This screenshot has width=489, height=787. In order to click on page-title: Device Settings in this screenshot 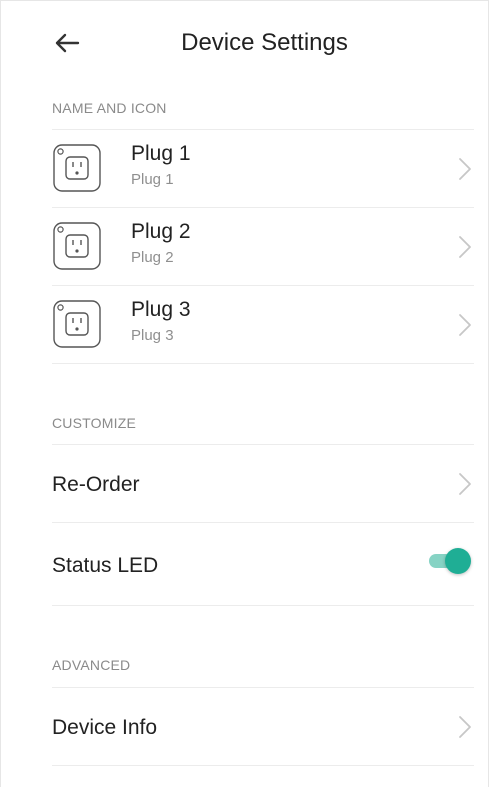, I will do `click(264, 42)`.